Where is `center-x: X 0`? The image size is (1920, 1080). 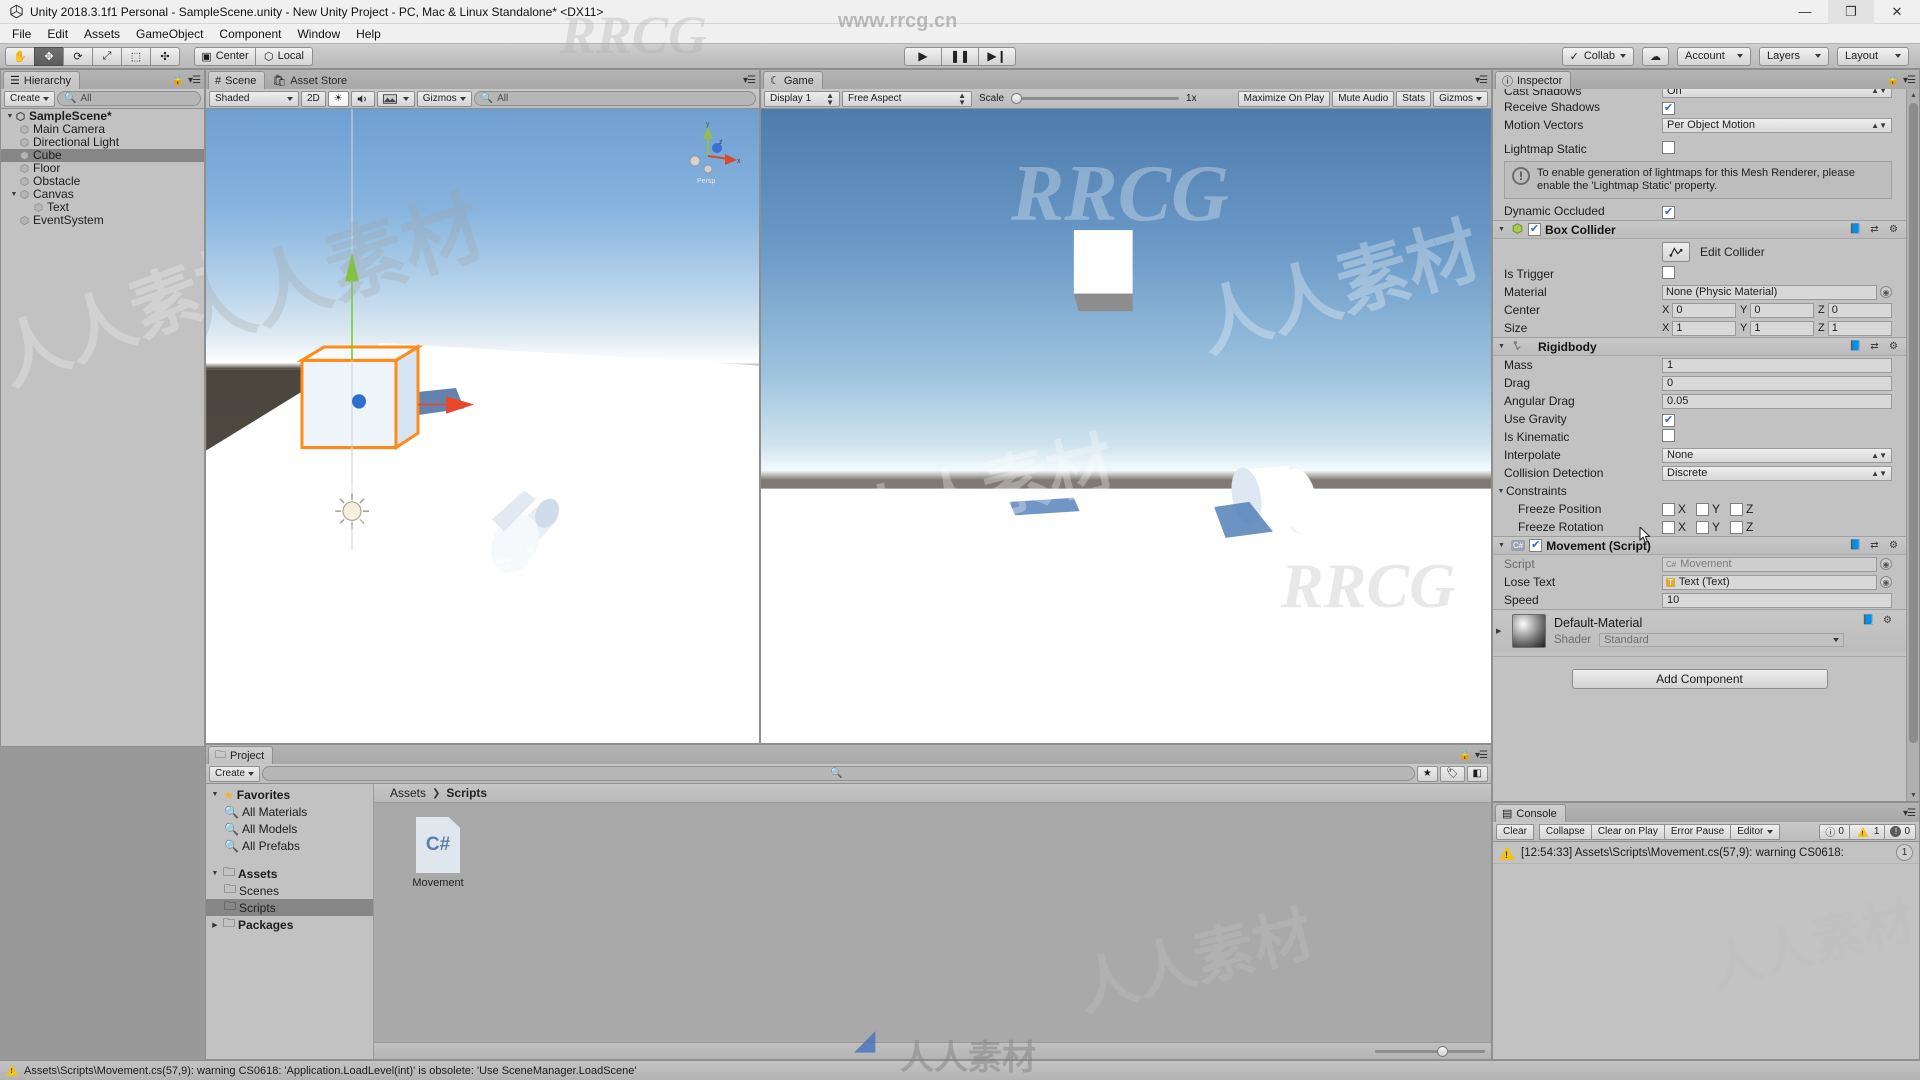
center-x: X 0 is located at coordinates (1699, 310).